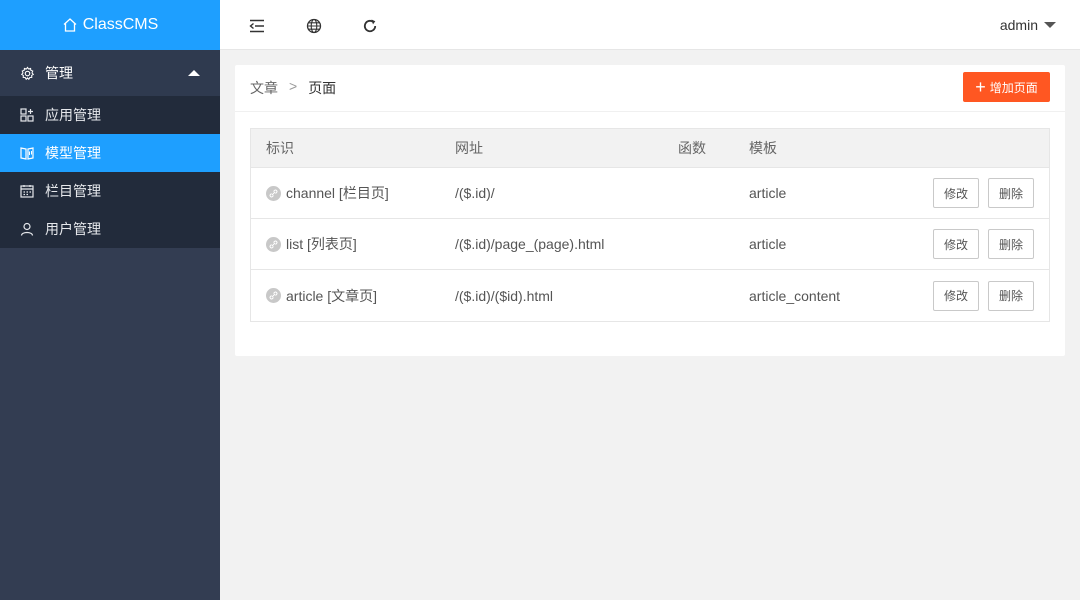 The height and width of the screenshot is (600, 1080). I want to click on top-header: admin, so click(650, 25).